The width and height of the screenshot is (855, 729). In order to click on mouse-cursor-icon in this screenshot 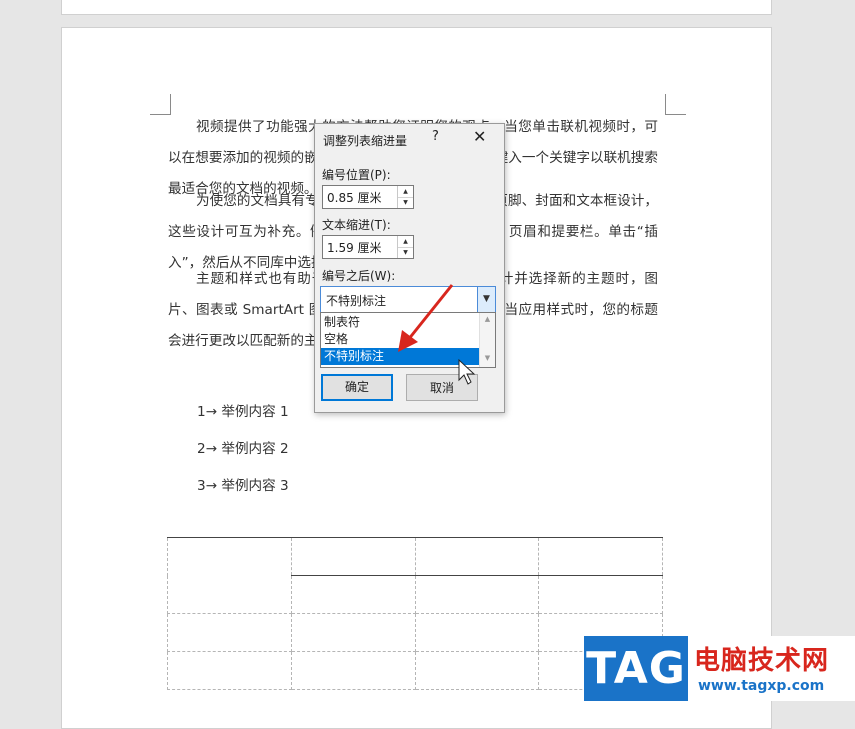, I will do `click(467, 371)`.